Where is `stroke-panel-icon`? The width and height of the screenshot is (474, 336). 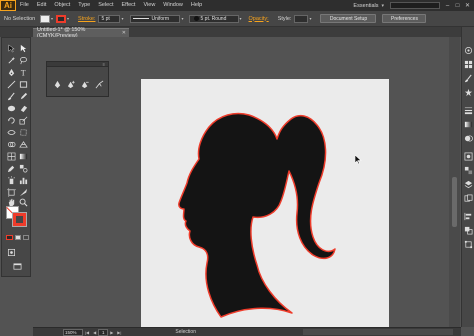 stroke-panel-icon is located at coordinates (468, 108).